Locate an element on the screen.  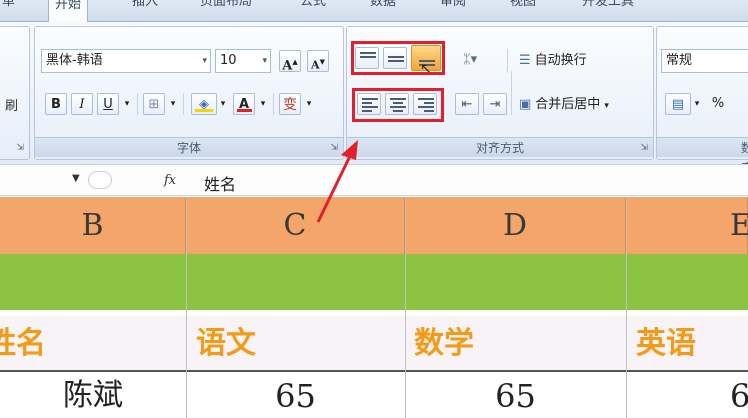
arrow-line is located at coordinates (335, 187).